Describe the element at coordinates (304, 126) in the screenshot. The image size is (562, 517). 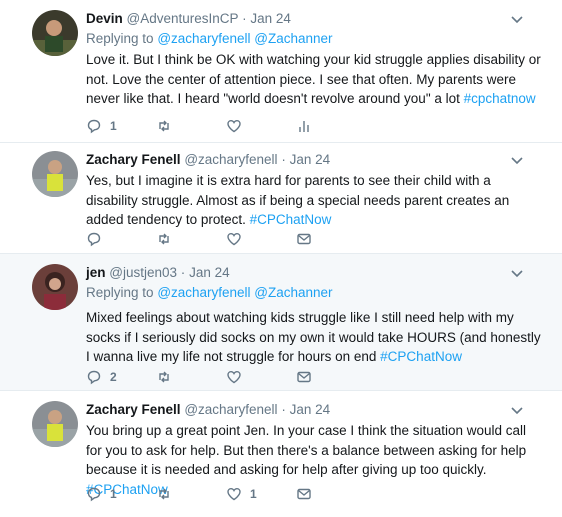
I see `analytics-icon` at that location.